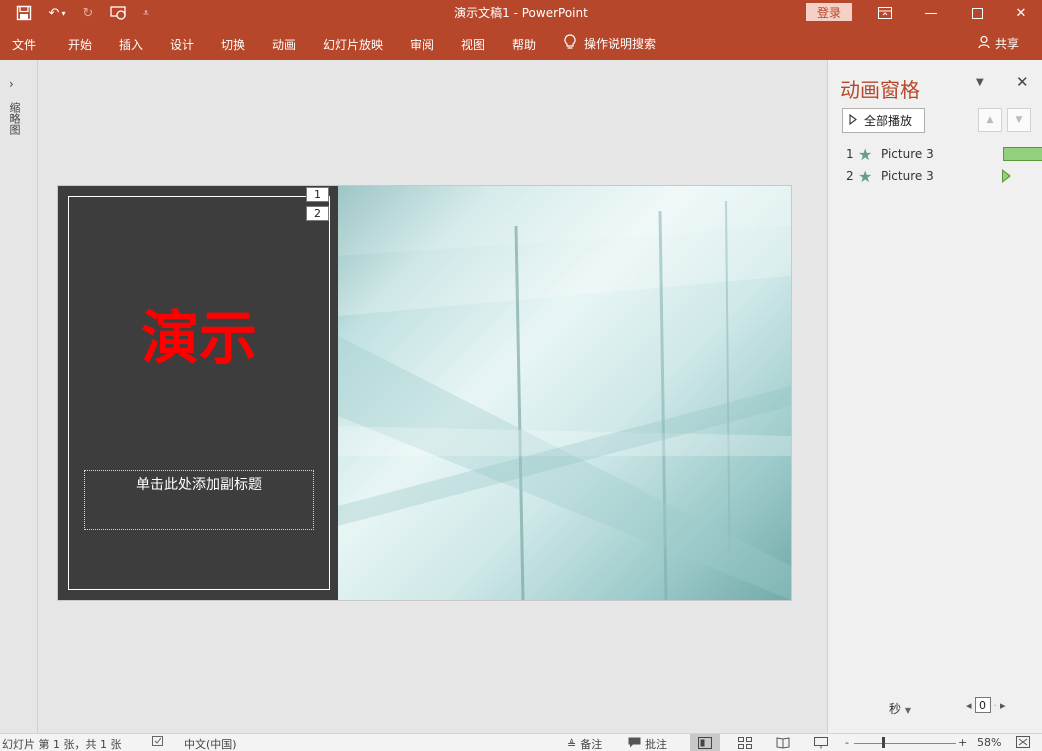 The height and width of the screenshot is (751, 1042). What do you see at coordinates (1022, 154) in the screenshot?
I see `timeline-bar` at bounding box center [1022, 154].